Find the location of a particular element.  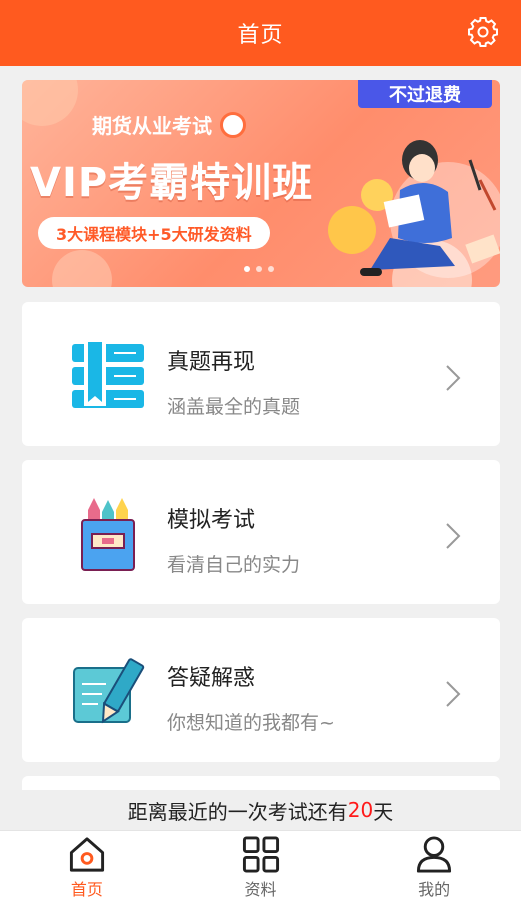

top-bar: 首页 is located at coordinates (260, 33).